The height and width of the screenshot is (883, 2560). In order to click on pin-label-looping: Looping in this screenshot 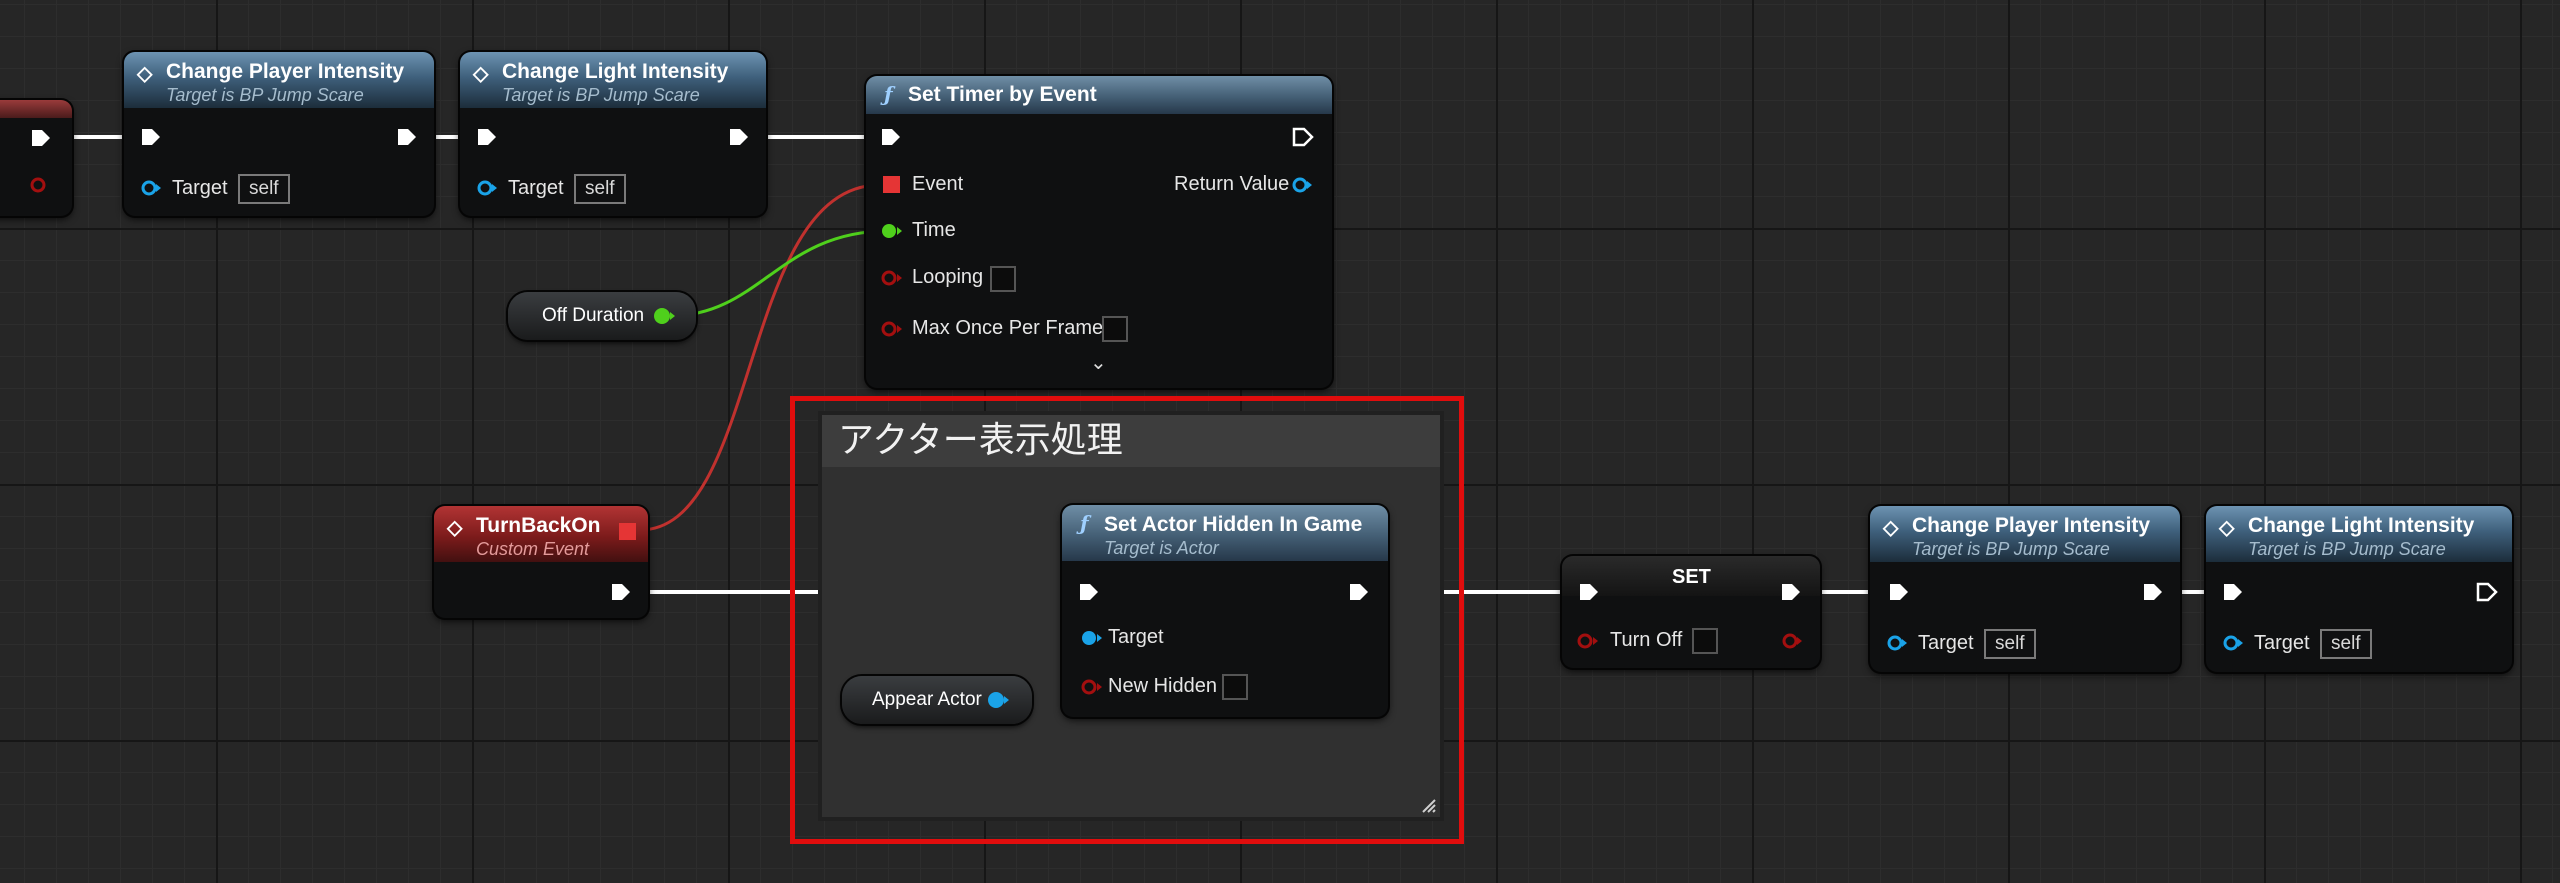, I will do `click(948, 277)`.